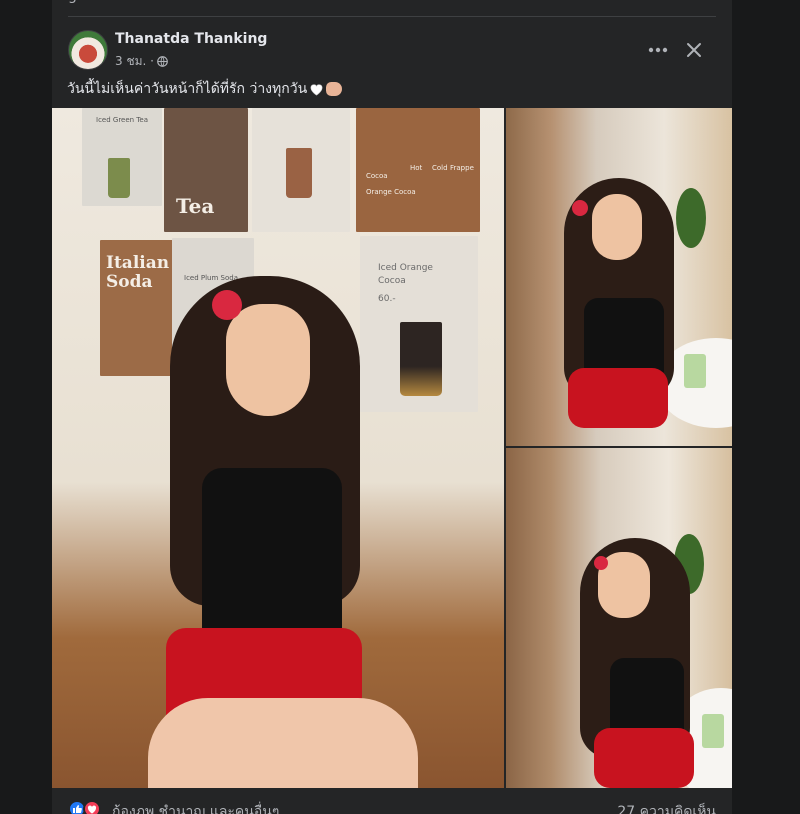 This screenshot has width=800, height=814. Describe the element at coordinates (691, 218) in the screenshot. I see `plant` at that location.